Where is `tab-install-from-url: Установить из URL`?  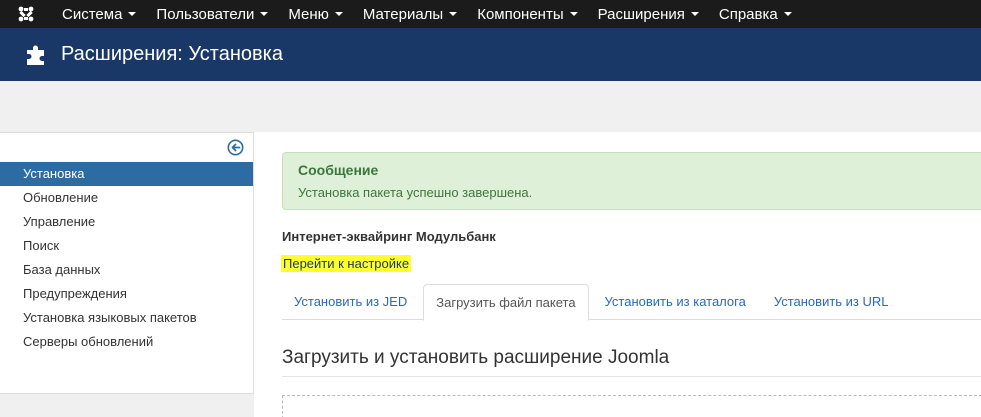
tab-install-from-url: Установить из URL is located at coordinates (831, 302).